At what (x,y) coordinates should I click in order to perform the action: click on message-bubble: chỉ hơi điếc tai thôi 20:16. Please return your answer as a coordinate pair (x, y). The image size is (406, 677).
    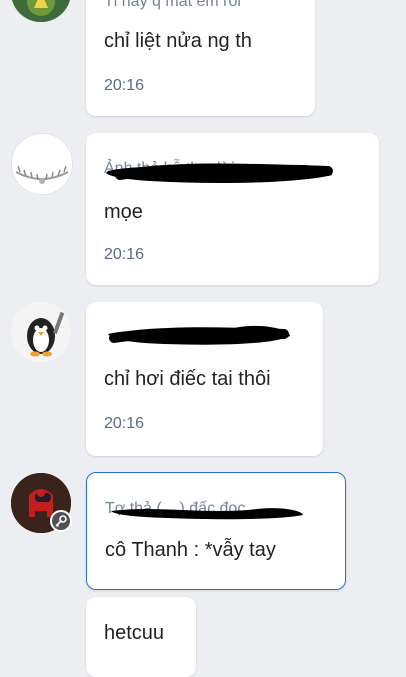
    Looking at the image, I should click on (204, 379).